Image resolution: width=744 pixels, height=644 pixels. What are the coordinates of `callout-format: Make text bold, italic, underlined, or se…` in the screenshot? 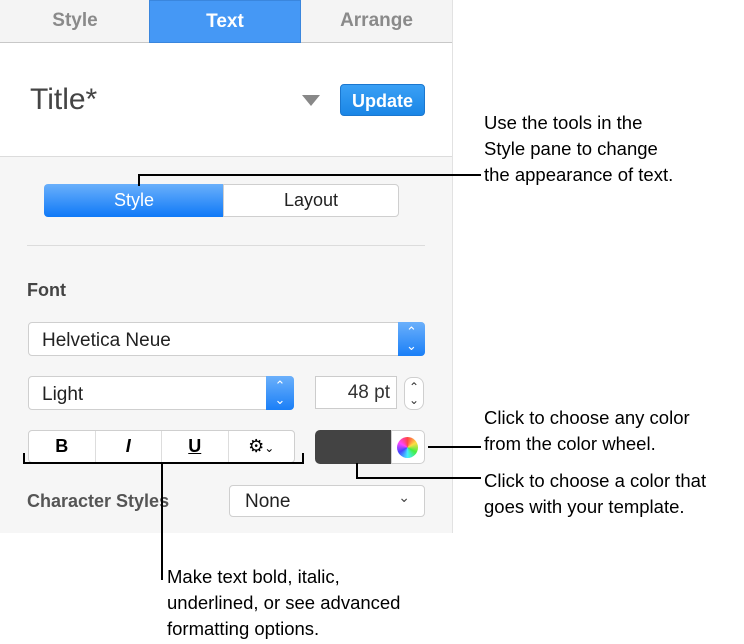 It's located at (284, 602).